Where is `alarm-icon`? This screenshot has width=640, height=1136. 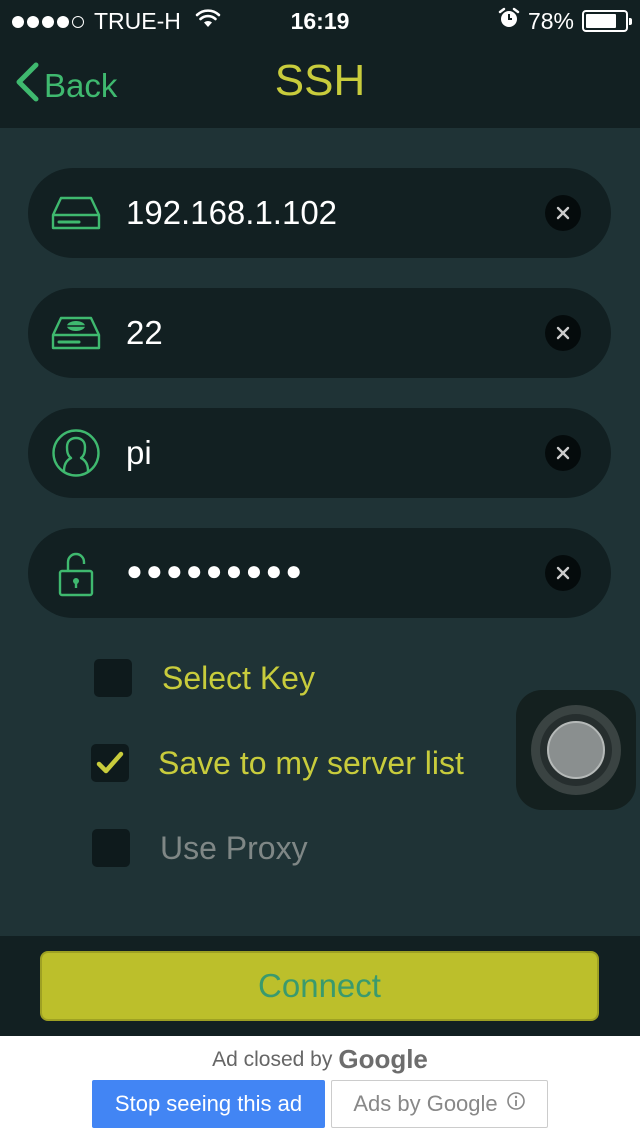
alarm-icon is located at coordinates (509, 21).